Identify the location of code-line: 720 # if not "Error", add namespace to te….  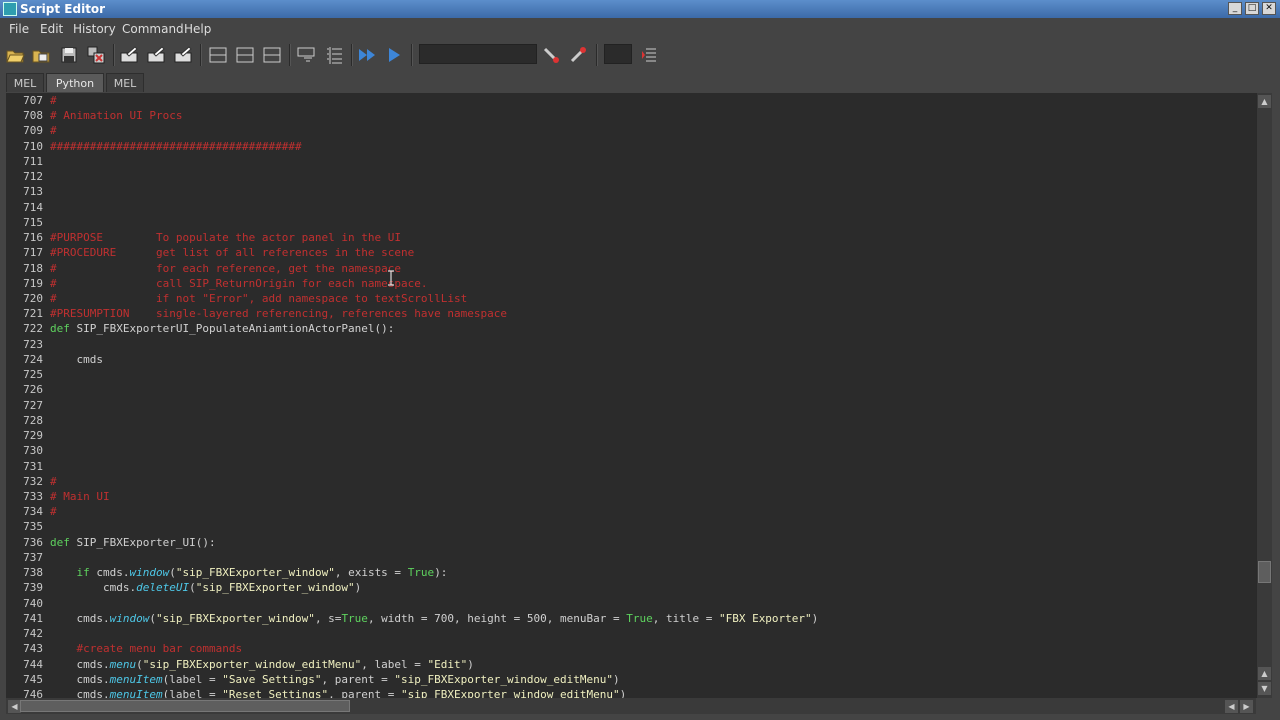
(631, 298).